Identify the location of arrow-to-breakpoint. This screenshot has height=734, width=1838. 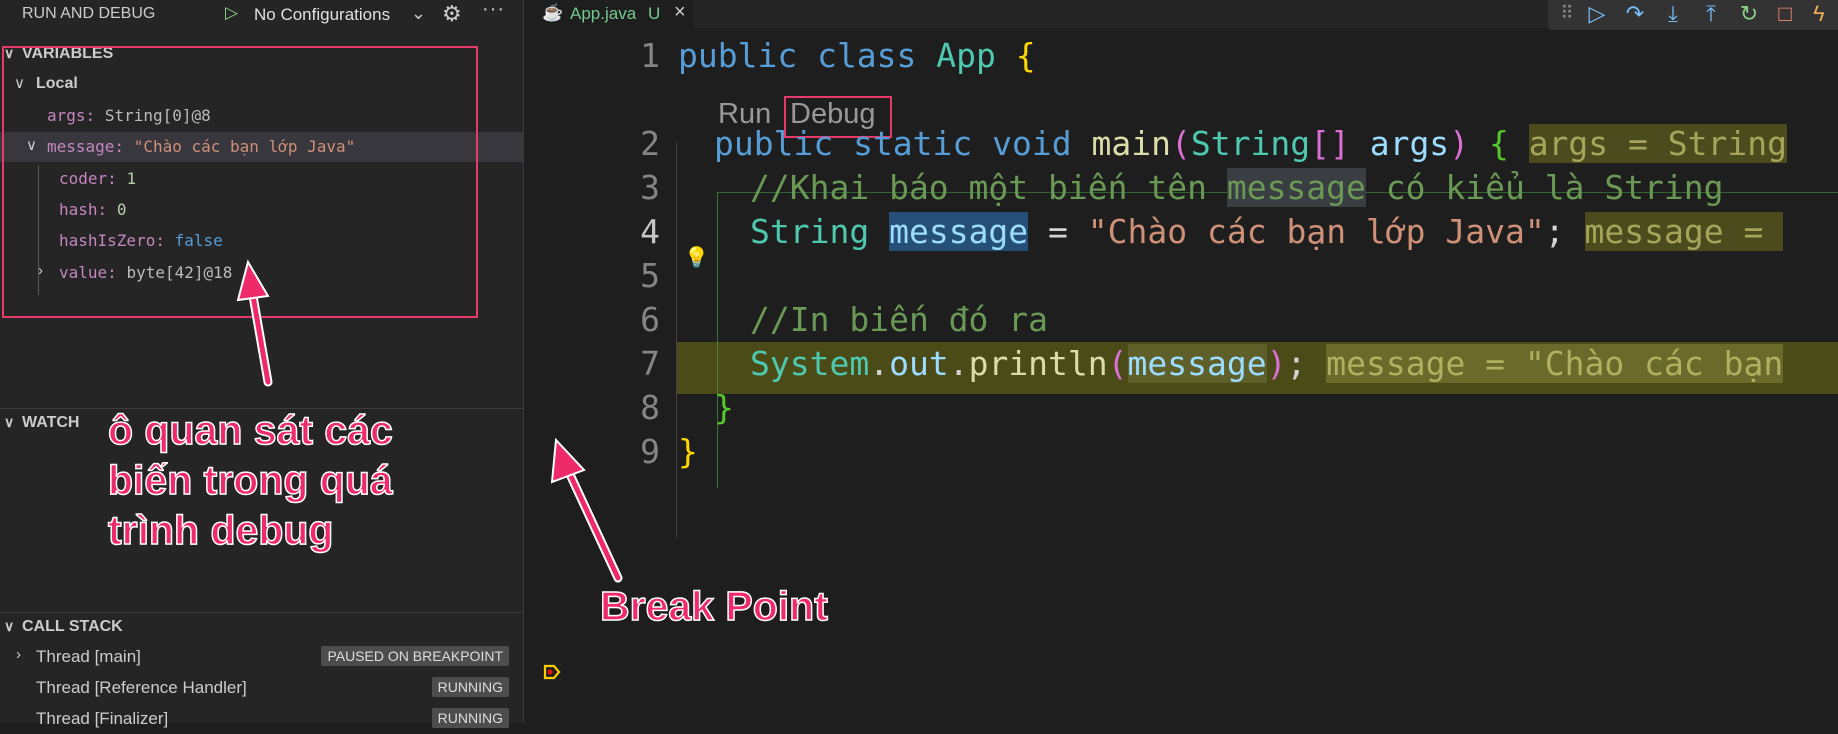
(586, 510).